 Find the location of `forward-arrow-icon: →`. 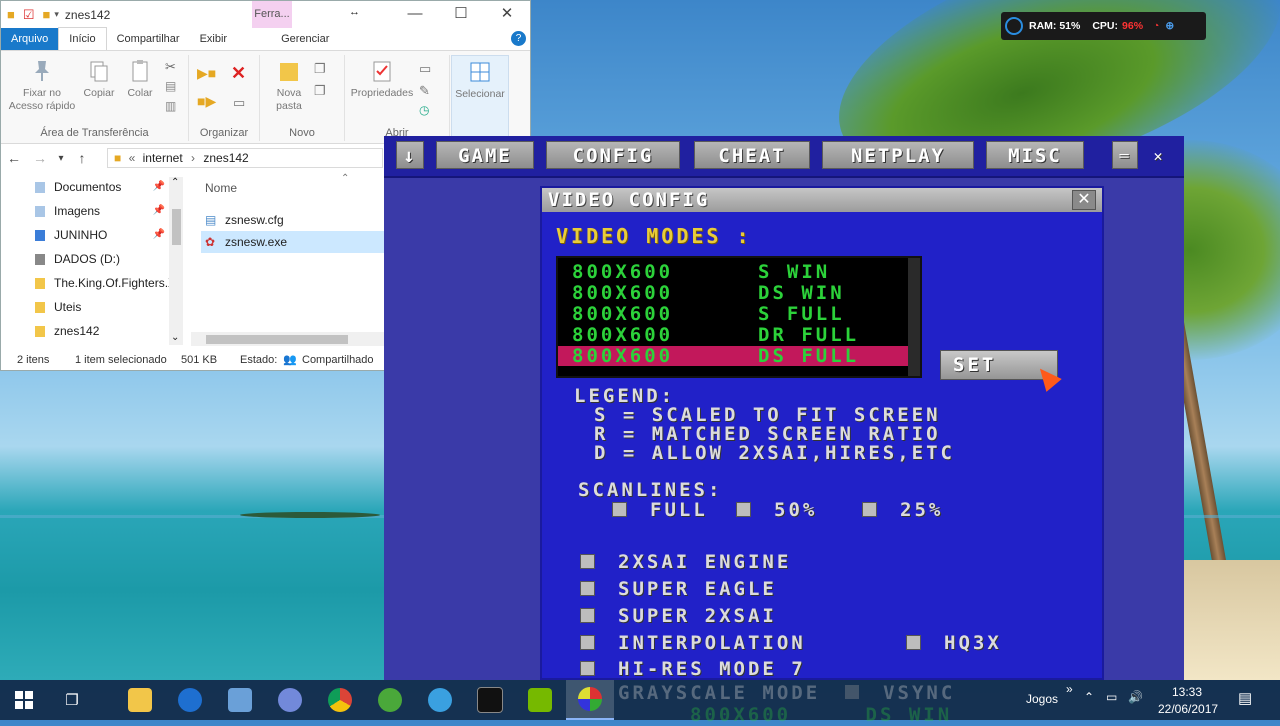

forward-arrow-icon: → is located at coordinates (40, 158).